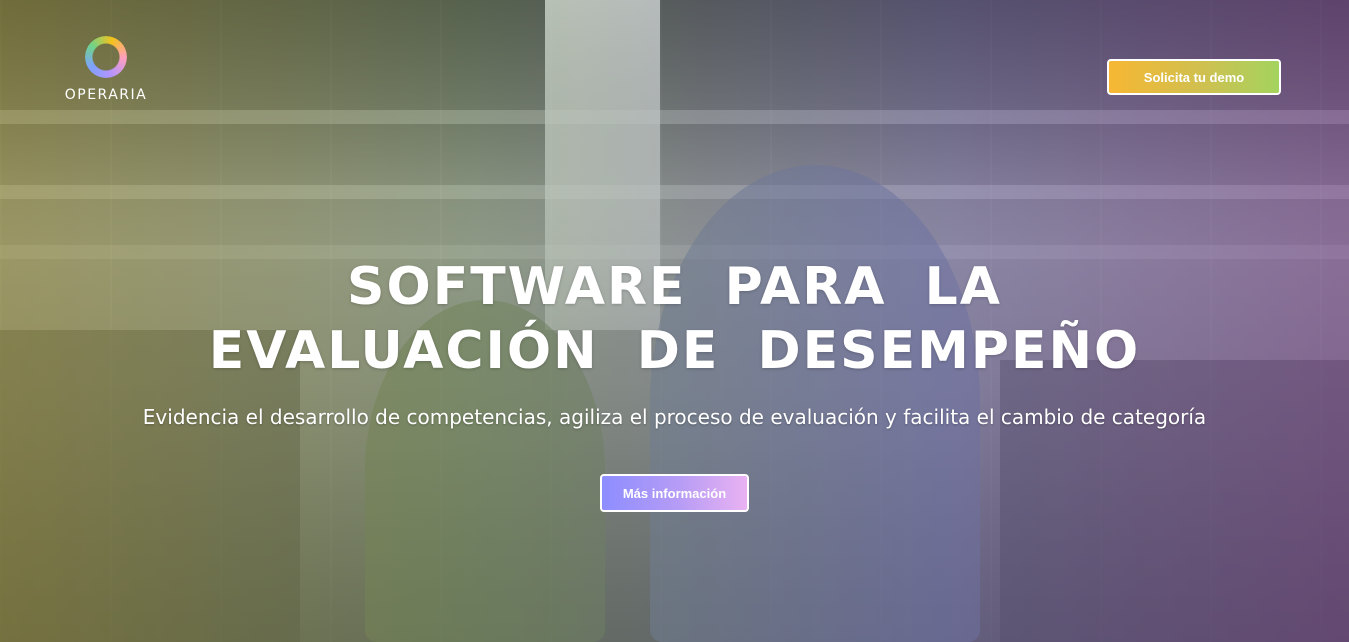  What do you see at coordinates (674, 493) in the screenshot?
I see `more-info-button: Más información` at bounding box center [674, 493].